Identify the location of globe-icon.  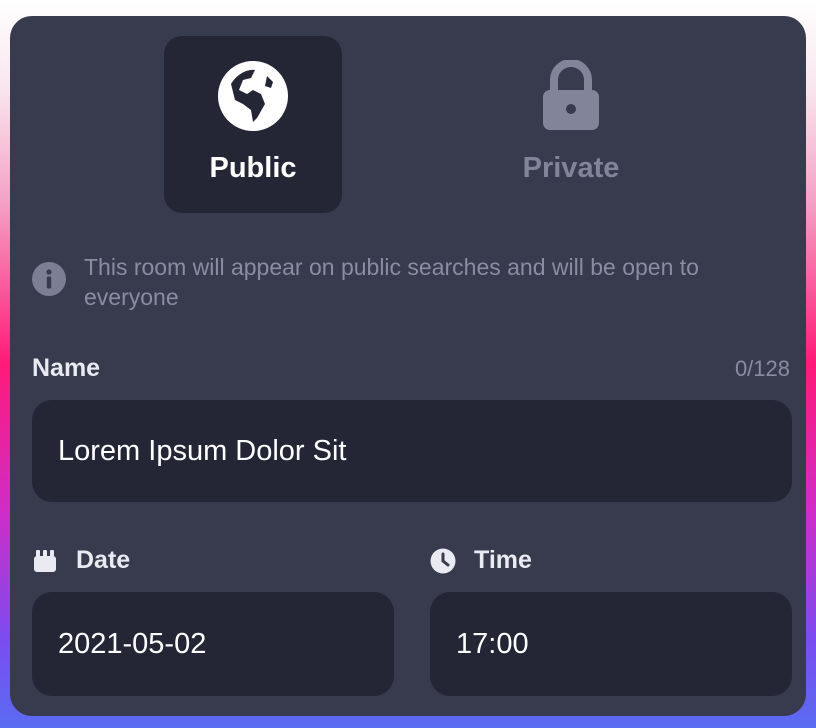
(253, 96).